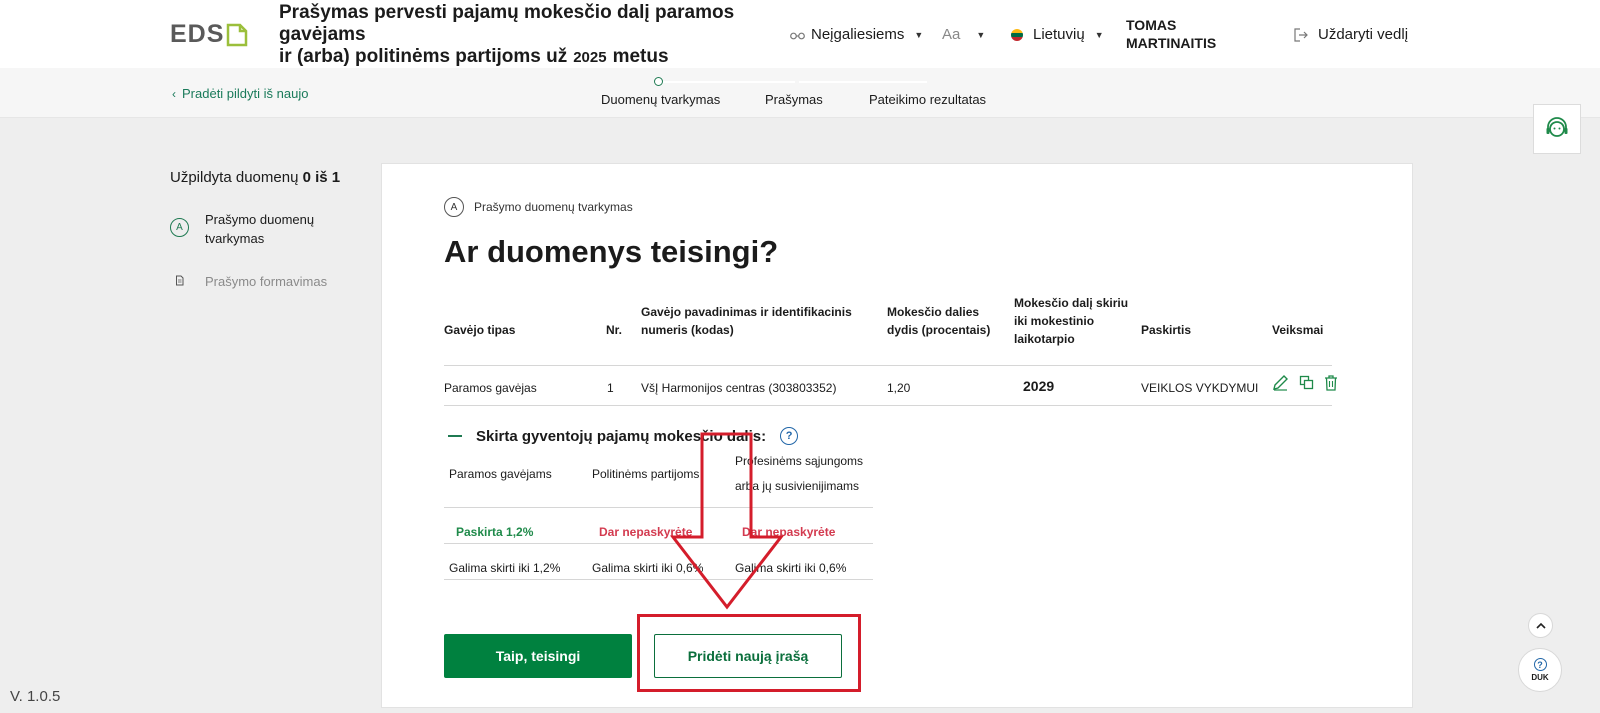 The width and height of the screenshot is (1600, 713). What do you see at coordinates (455, 436) in the screenshot?
I see `collapse-icon` at bounding box center [455, 436].